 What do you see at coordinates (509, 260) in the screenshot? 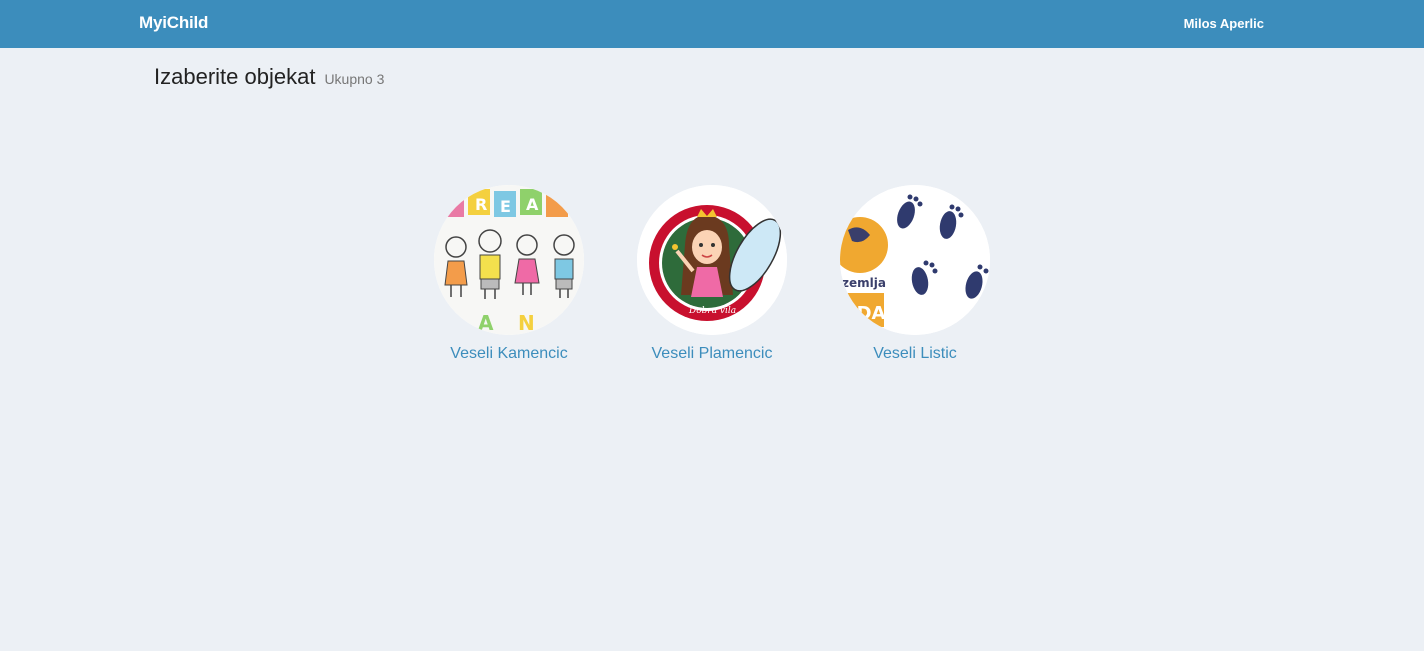
I see `children-drawing-logo: R E A A N` at bounding box center [509, 260].